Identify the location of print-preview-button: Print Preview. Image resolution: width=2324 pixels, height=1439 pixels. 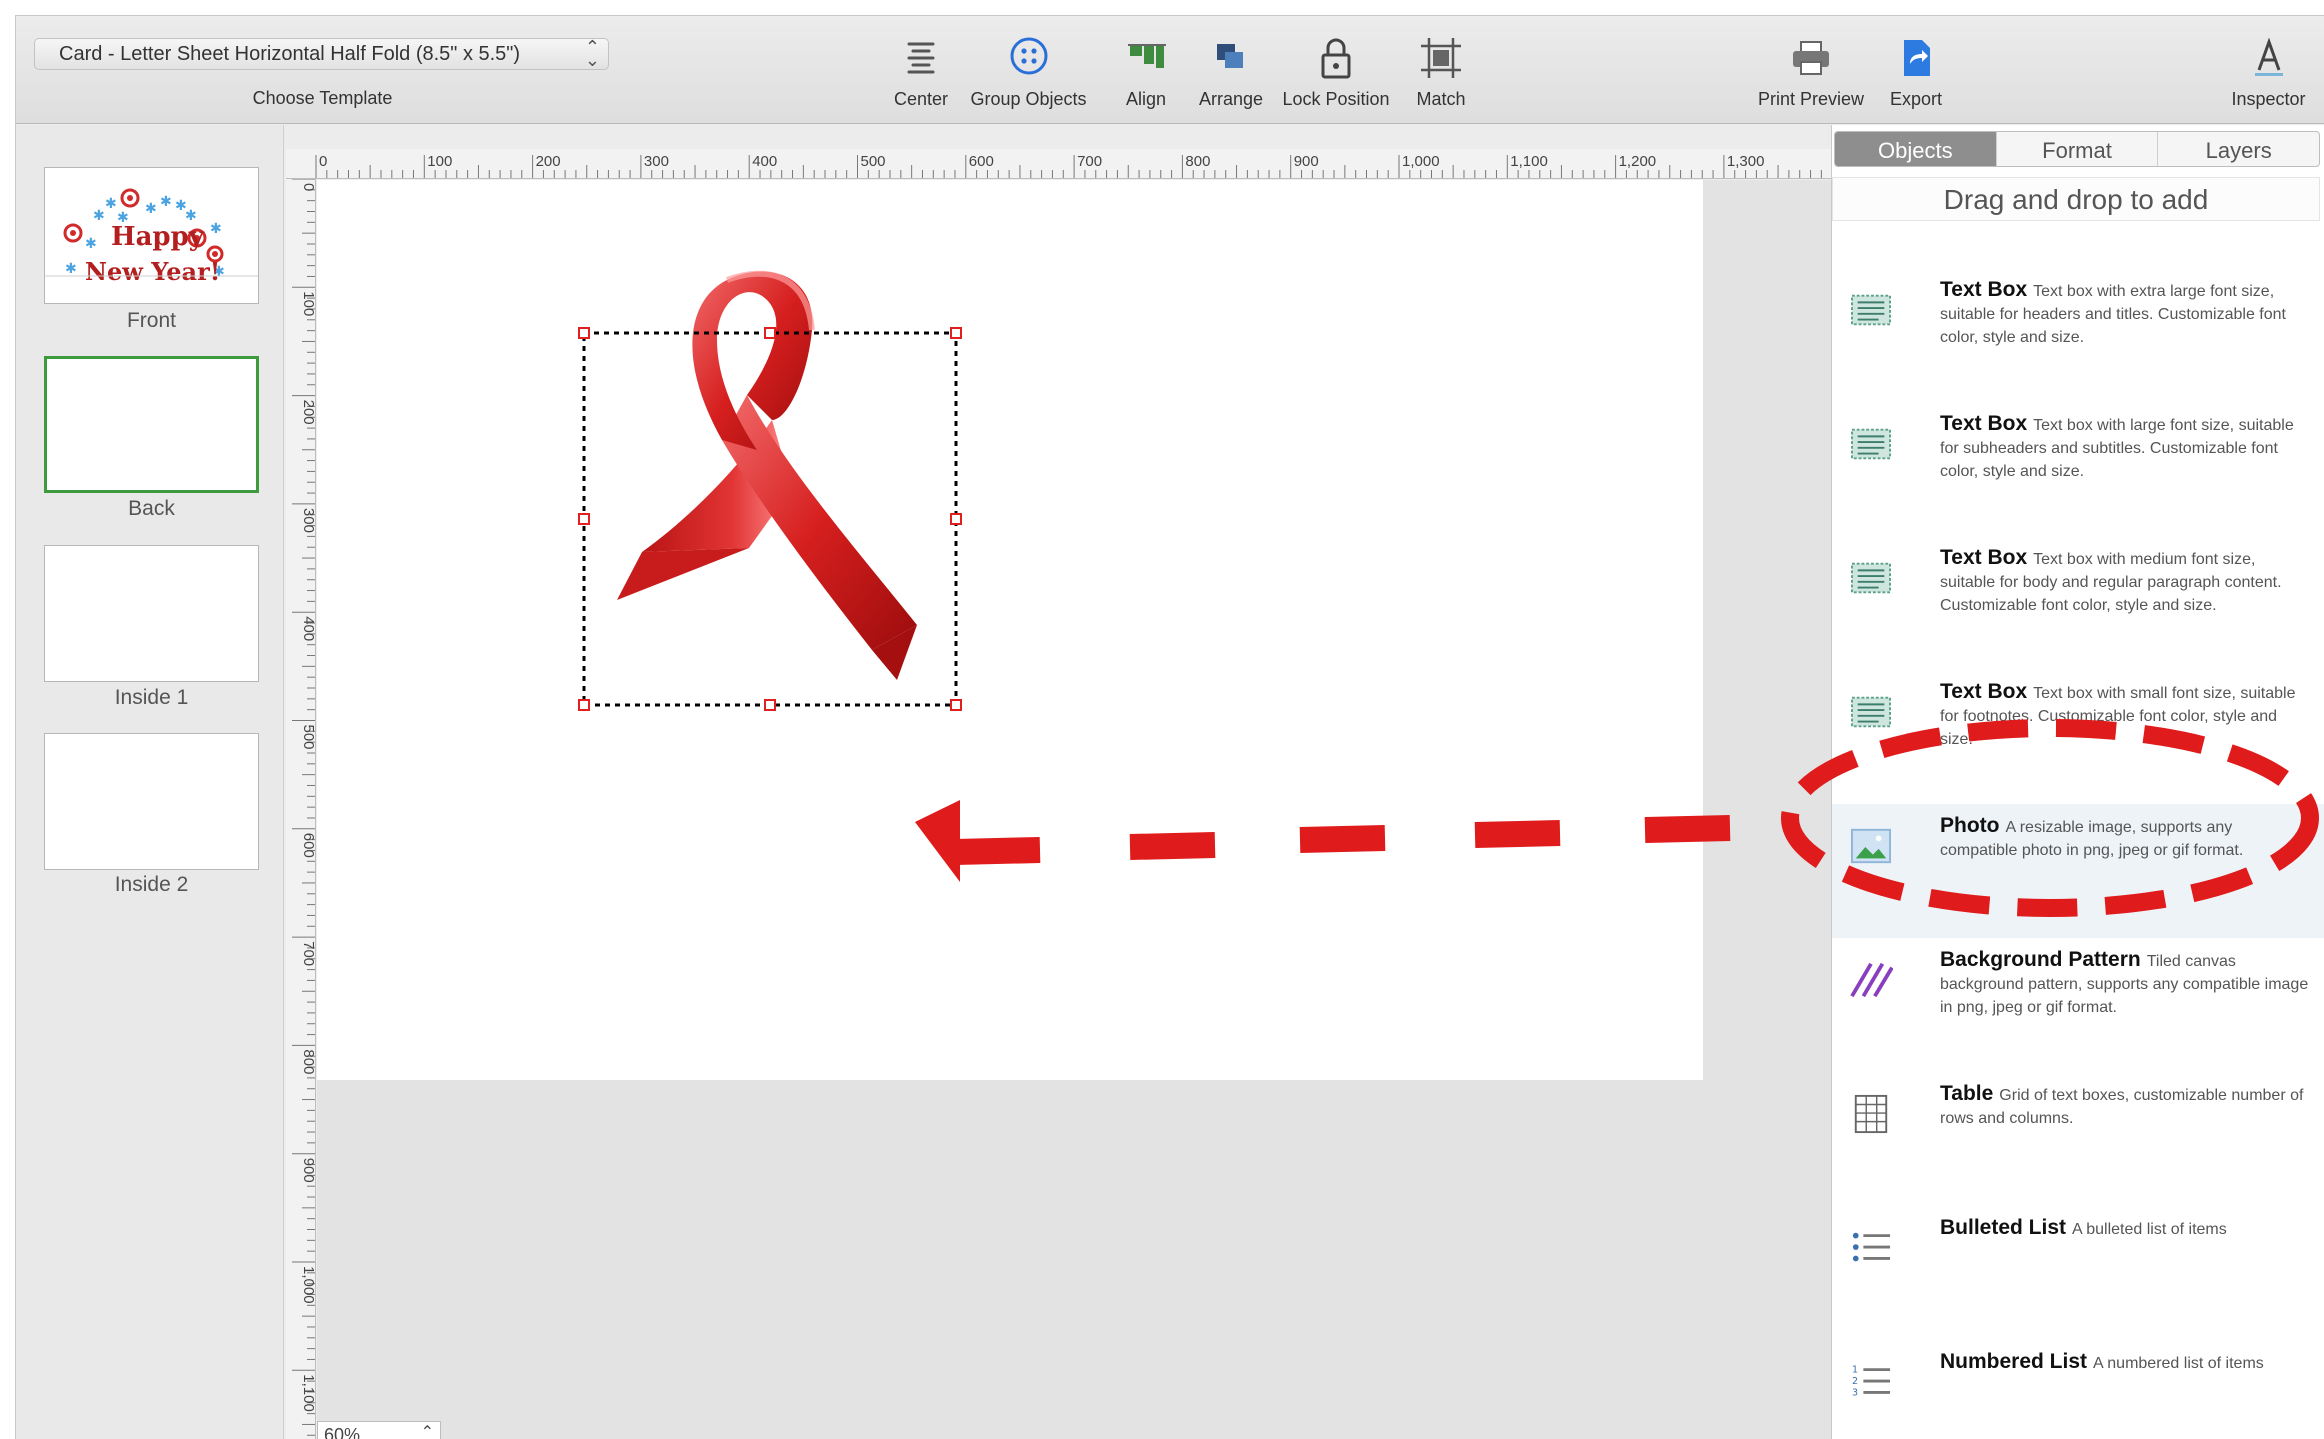
(1811, 74).